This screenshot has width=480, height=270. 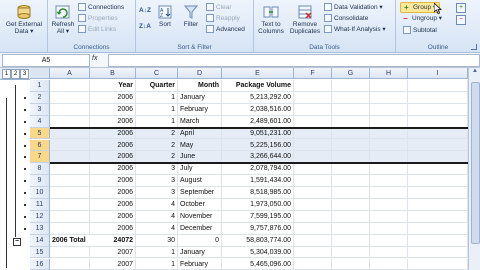 I want to click on cell-a12, so click(x=70, y=216).